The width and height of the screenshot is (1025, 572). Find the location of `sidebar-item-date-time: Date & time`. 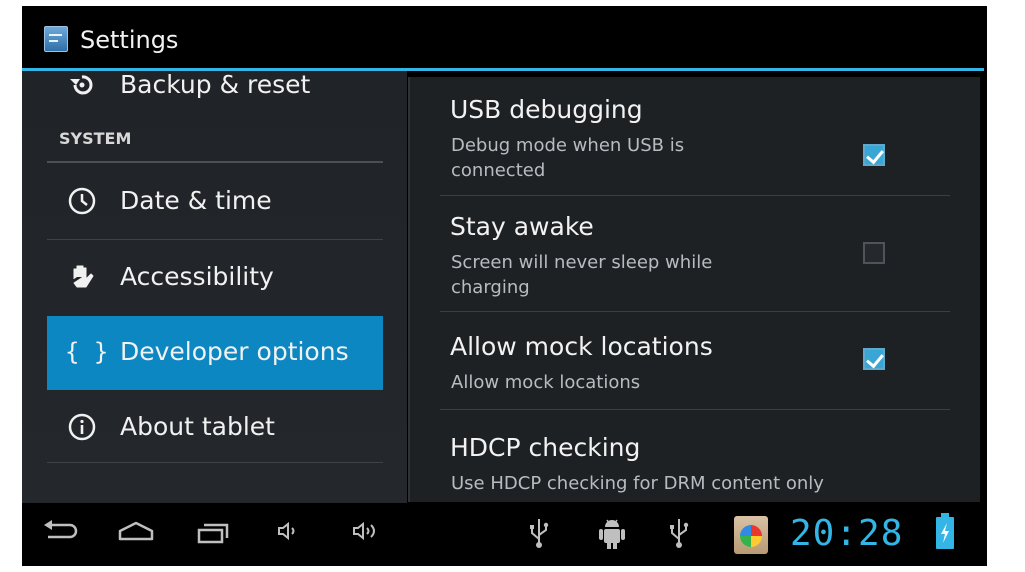

sidebar-item-date-time: Date & time is located at coordinates (215, 201).